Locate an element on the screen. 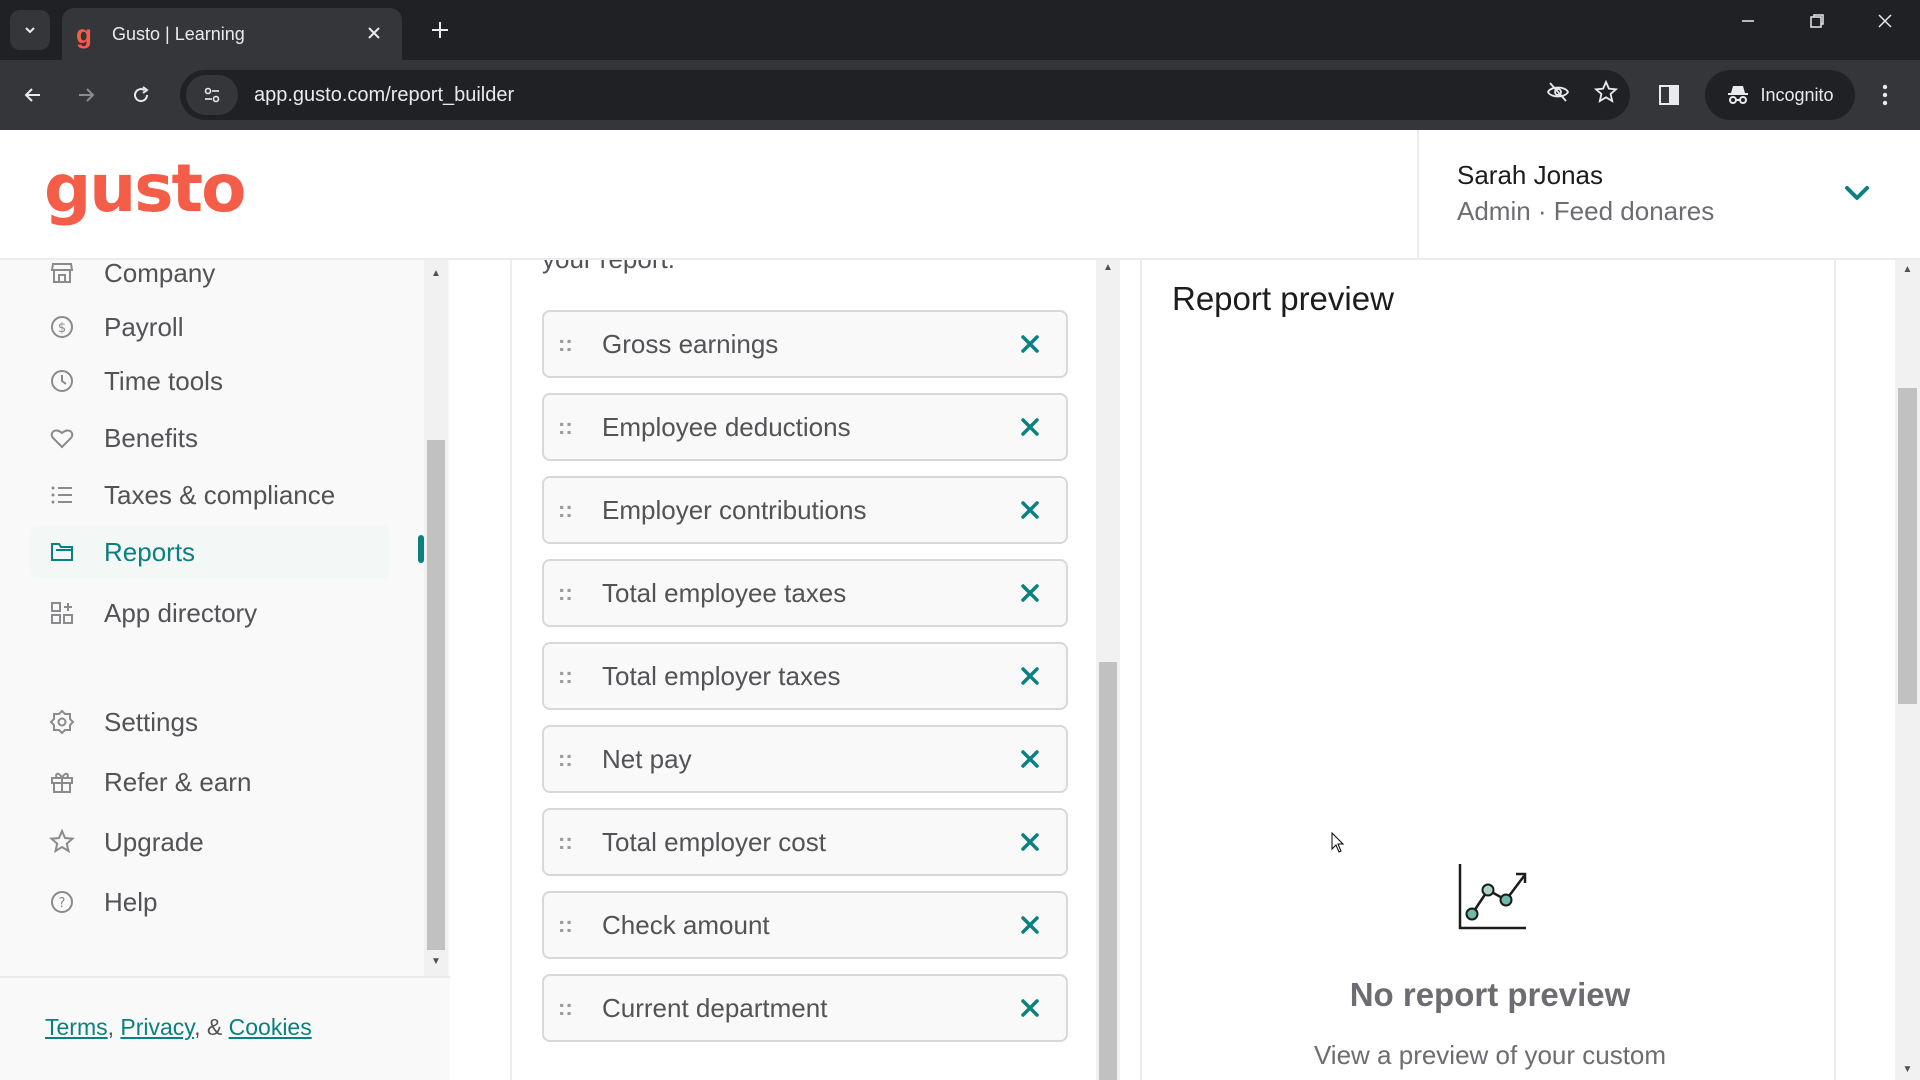  side-panel-button is located at coordinates (1669, 95).